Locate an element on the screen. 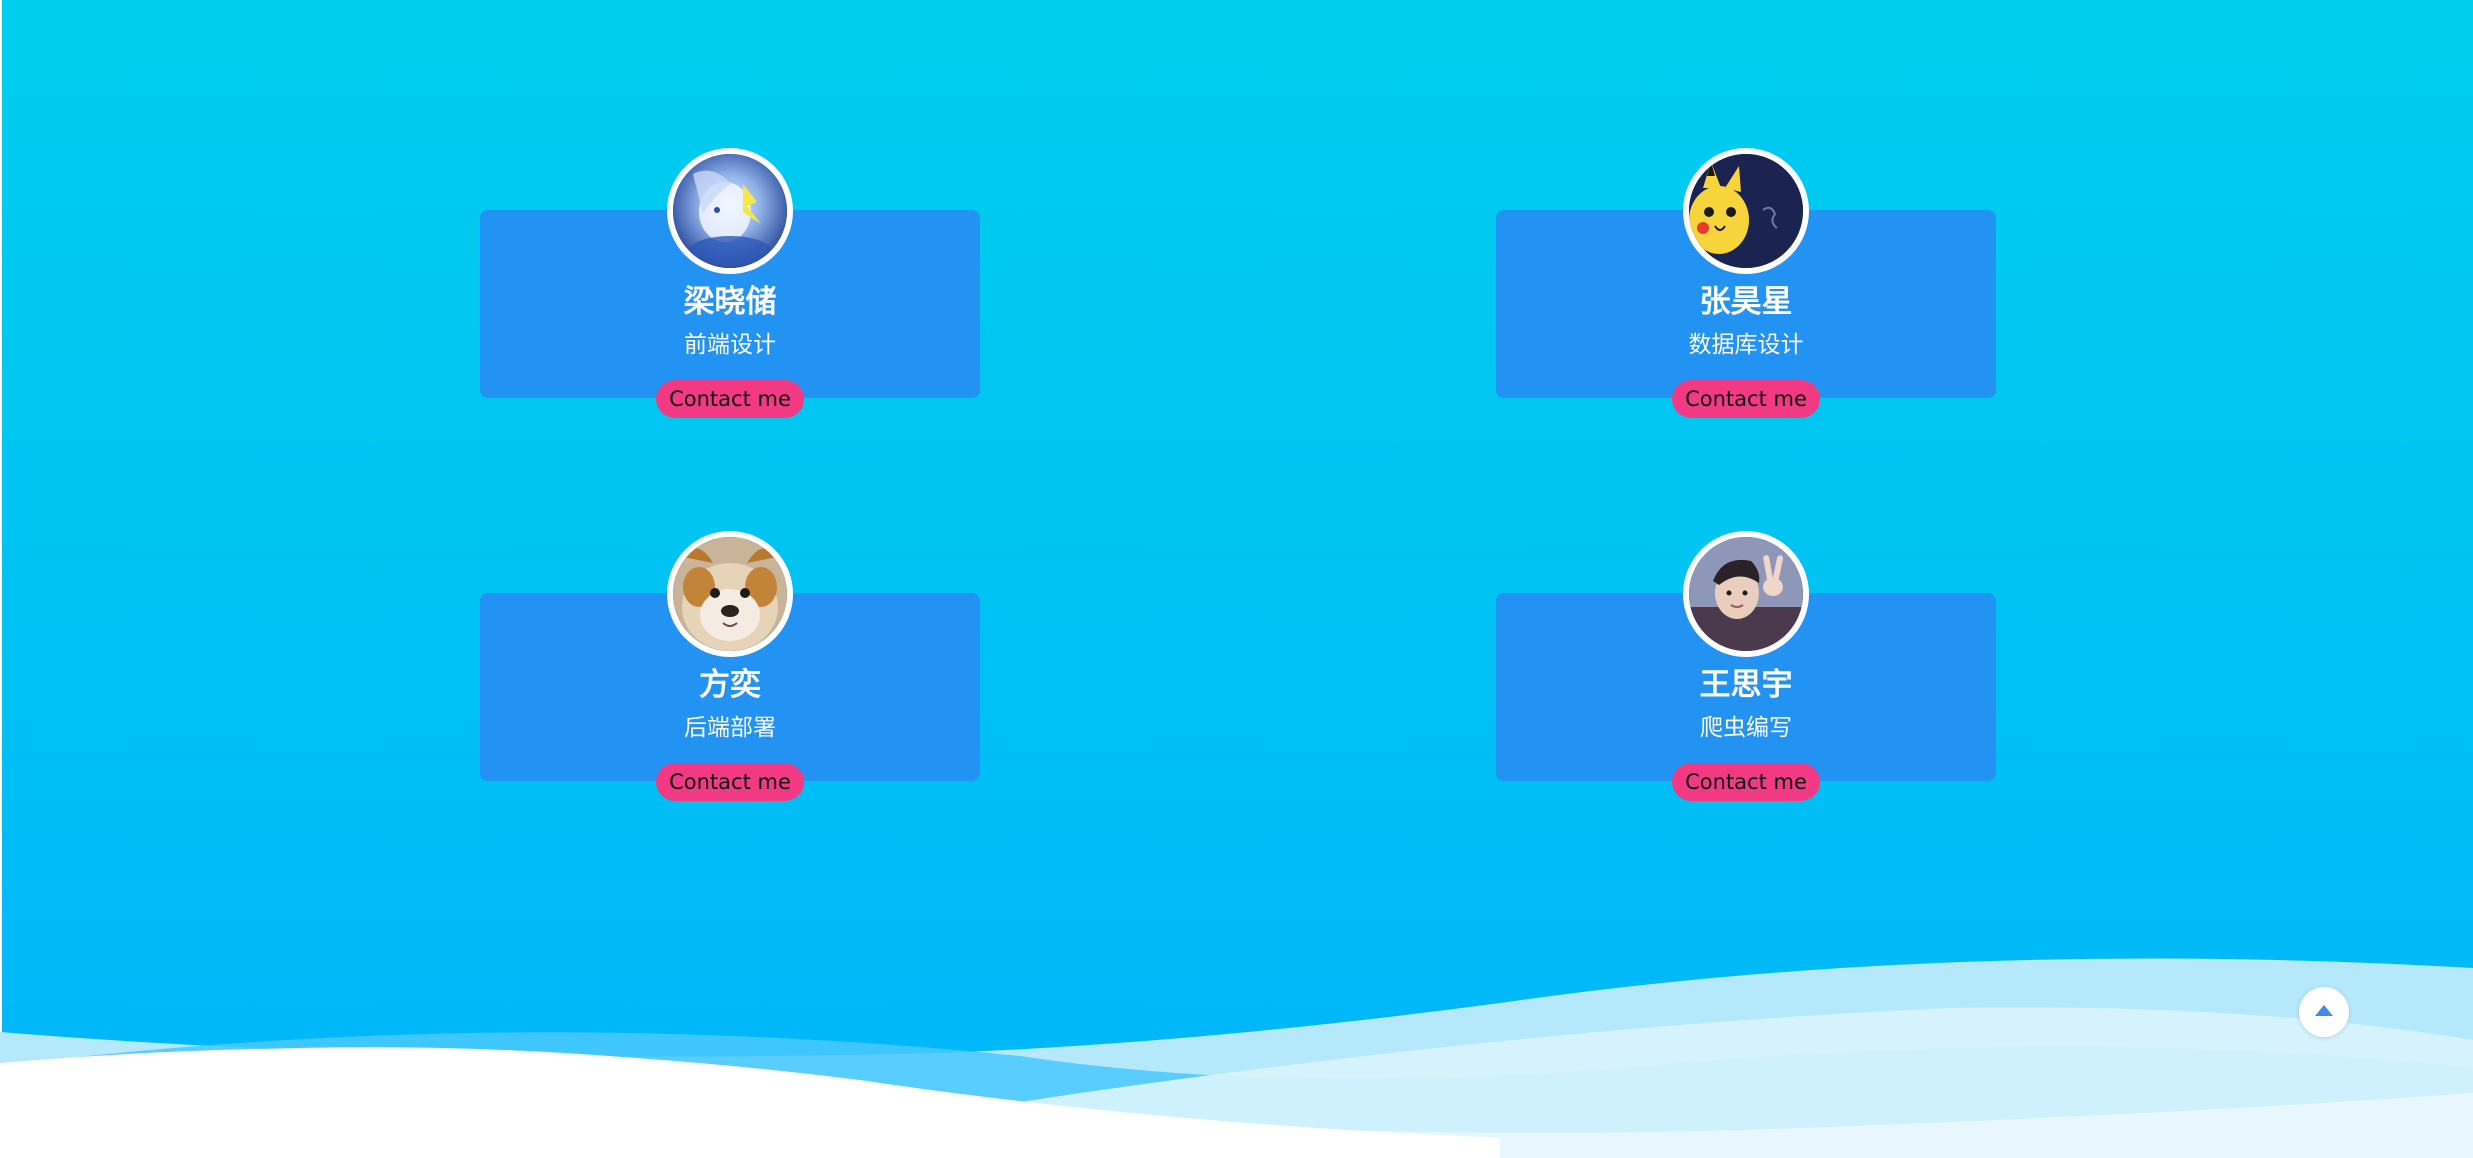 Image resolution: width=2473 pixels, height=1158 pixels. person-peace-sign-avatar is located at coordinates (1746, 594).